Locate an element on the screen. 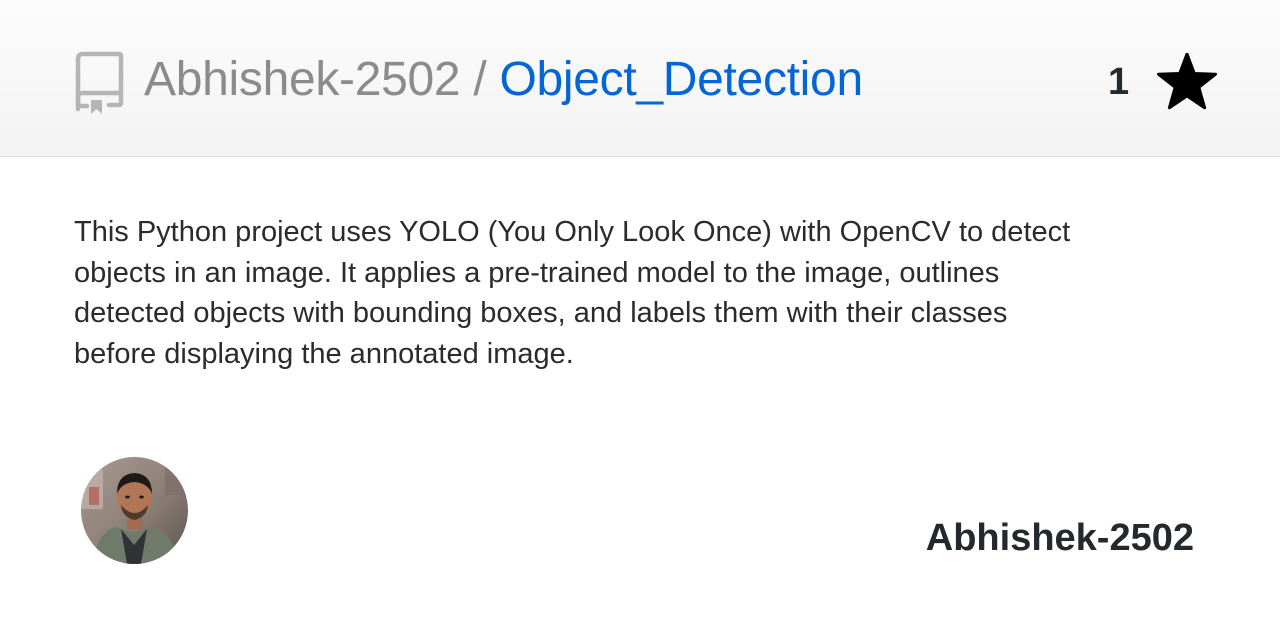 The image size is (1280, 640). author-name: Abhishek-2502 is located at coordinates (1027, 538).